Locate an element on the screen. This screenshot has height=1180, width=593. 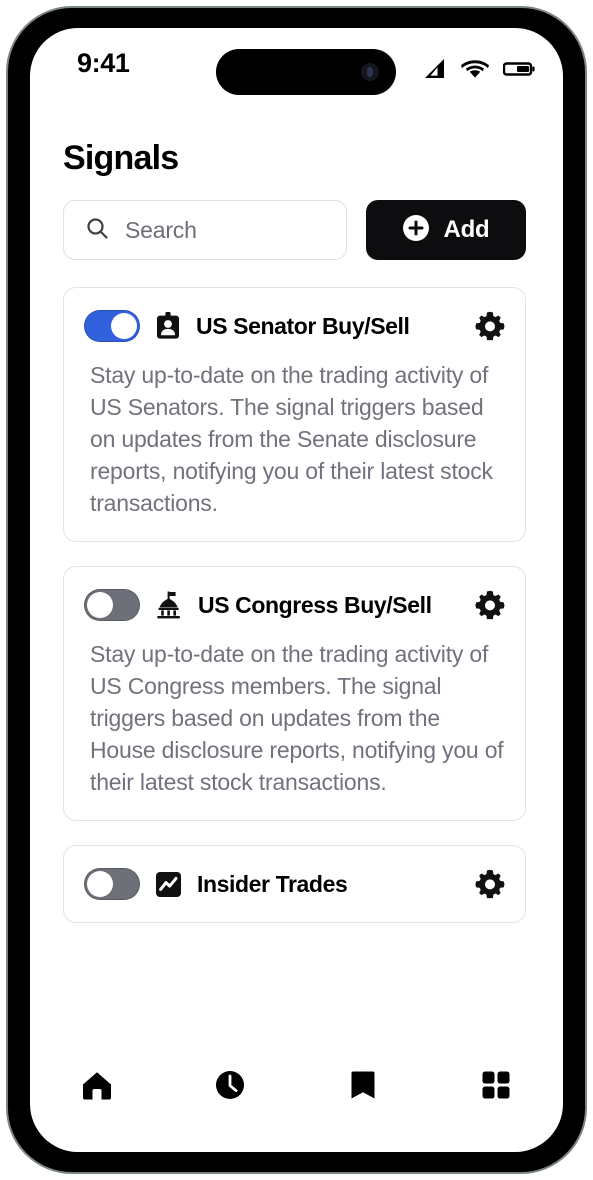
cellular-signal-icon is located at coordinates (434, 71).